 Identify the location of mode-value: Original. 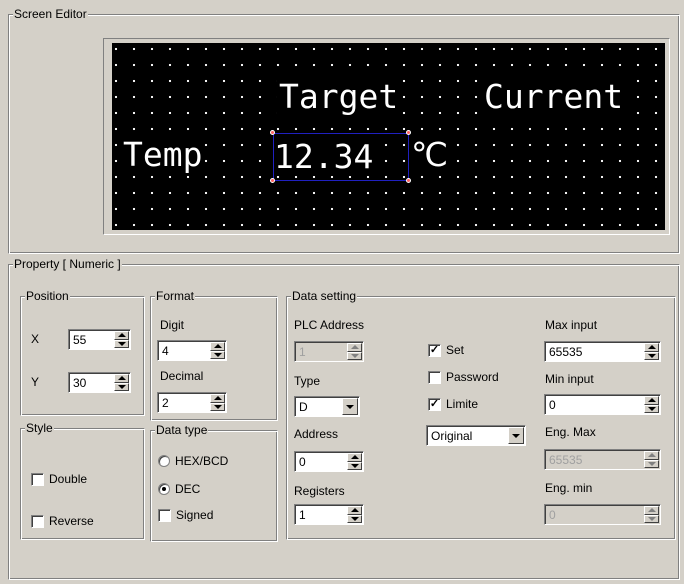
(451, 436).